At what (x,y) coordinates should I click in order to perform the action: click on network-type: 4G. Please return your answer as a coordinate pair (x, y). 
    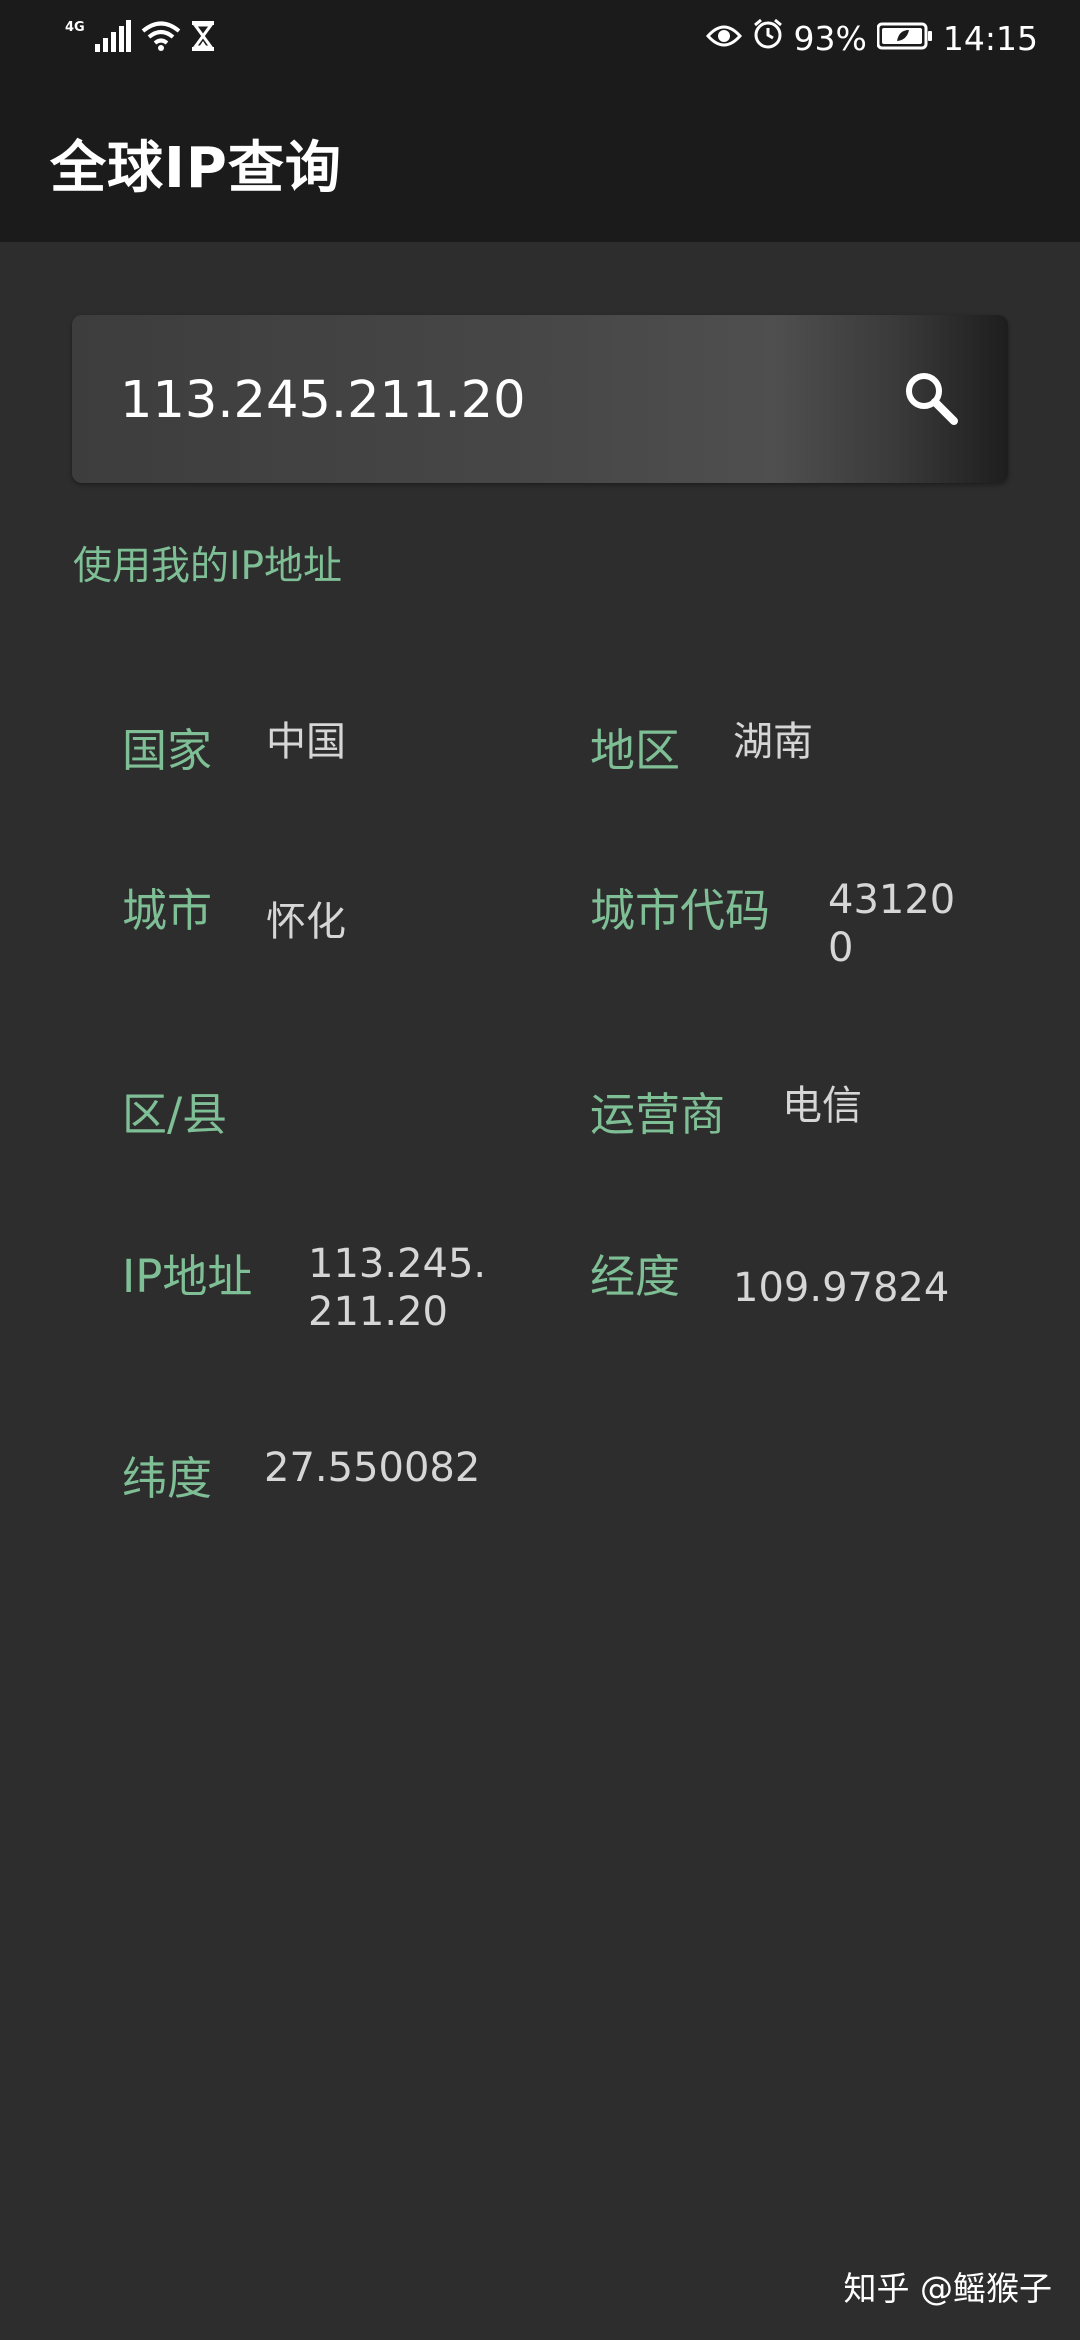
    Looking at the image, I should click on (75, 27).